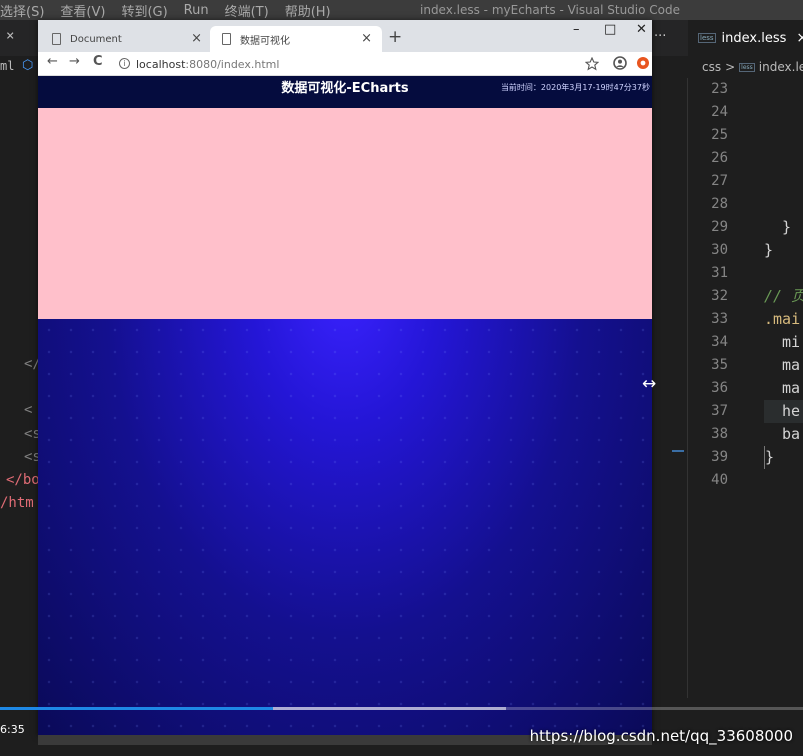 This screenshot has height=756, width=803. What do you see at coordinates (719, 342) in the screenshot?
I see `line-number: 34` at bounding box center [719, 342].